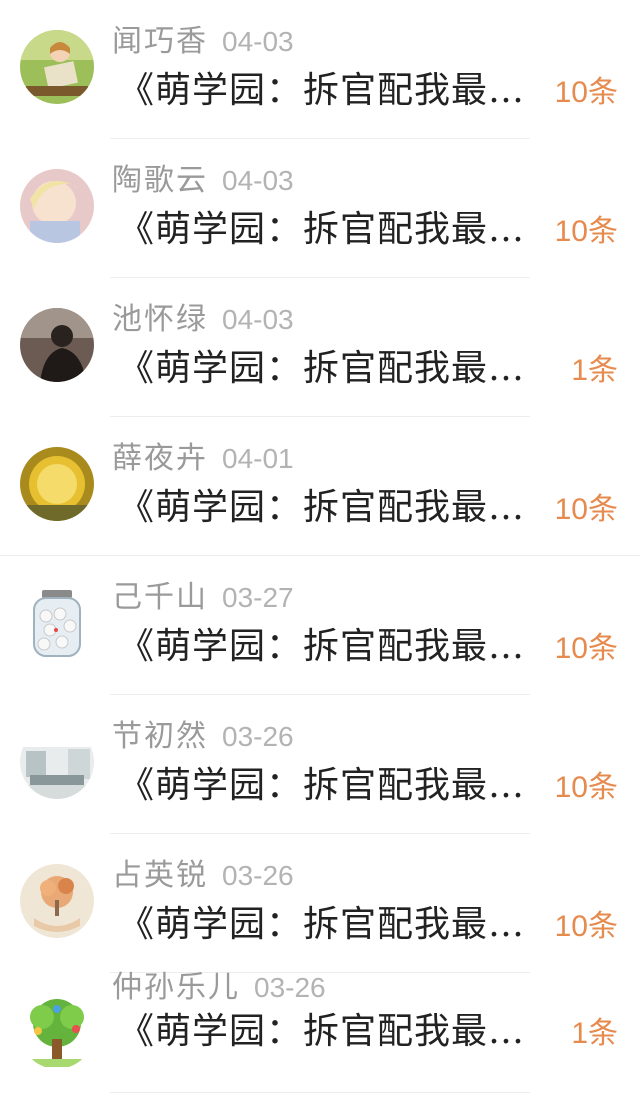 This screenshot has height=1093, width=640. I want to click on item-meta: 薛夜卉 04-01, so click(203, 459).